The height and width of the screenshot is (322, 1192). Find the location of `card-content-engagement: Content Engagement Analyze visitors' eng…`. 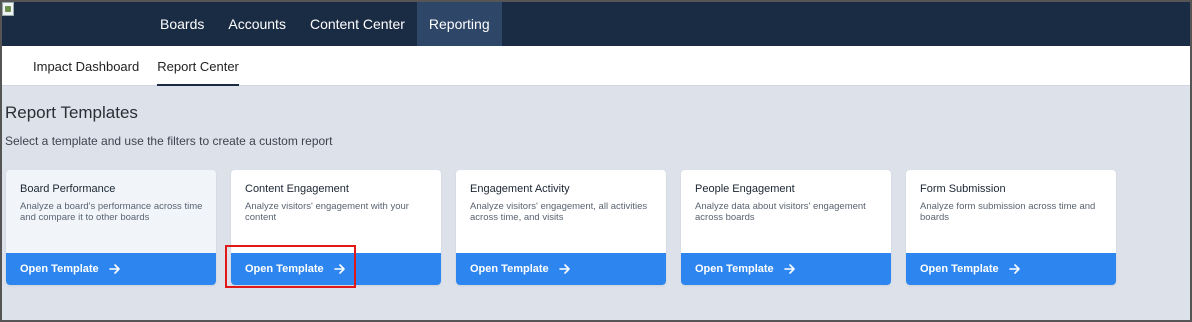

card-content-engagement: Content Engagement Analyze visitors' eng… is located at coordinates (336, 227).